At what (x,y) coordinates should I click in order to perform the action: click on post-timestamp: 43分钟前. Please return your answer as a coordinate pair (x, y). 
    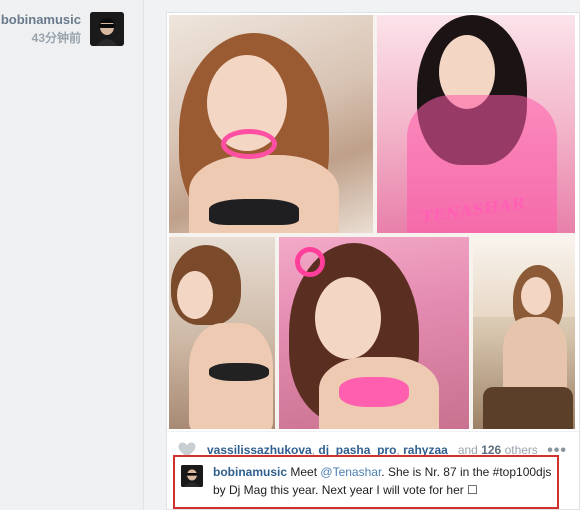
    Looking at the image, I should click on (41, 37).